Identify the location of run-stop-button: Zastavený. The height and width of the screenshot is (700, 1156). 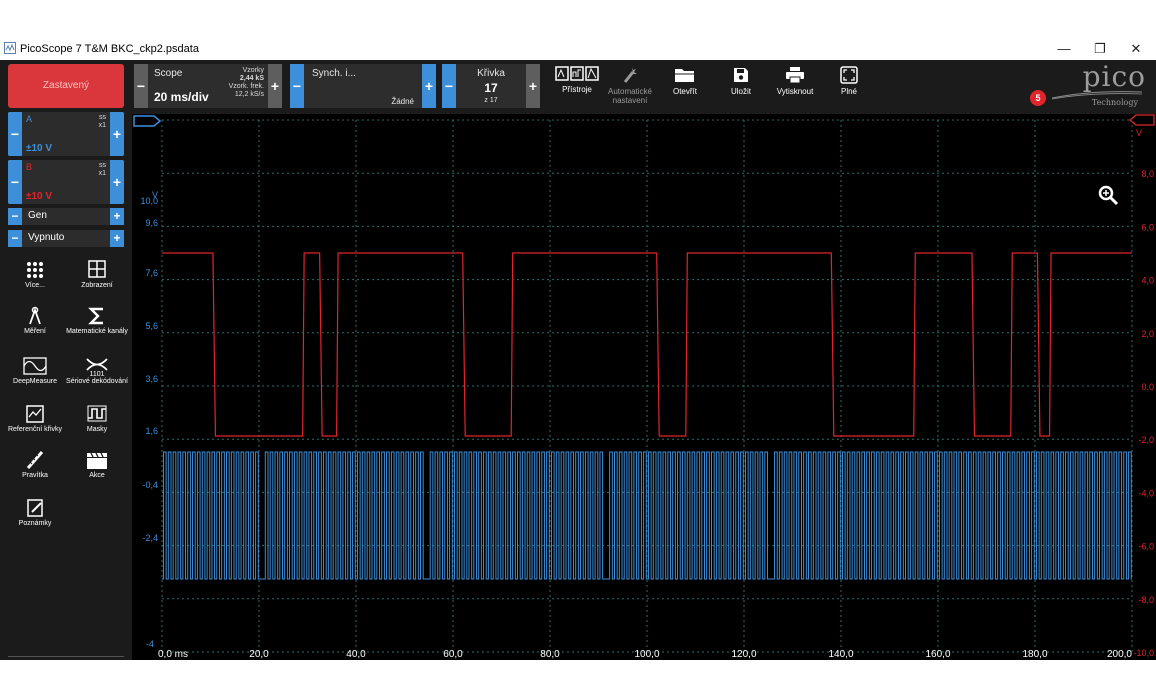
(66, 86).